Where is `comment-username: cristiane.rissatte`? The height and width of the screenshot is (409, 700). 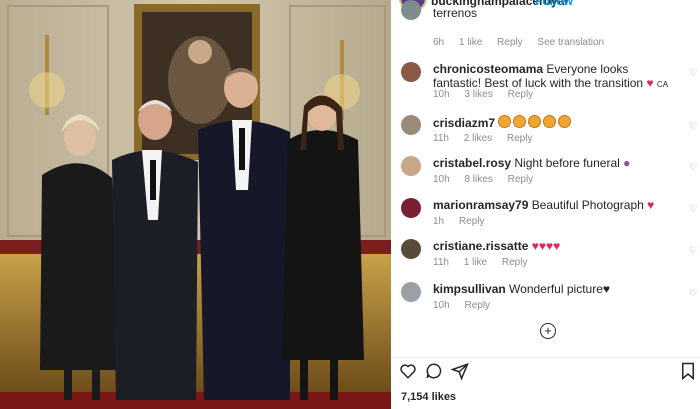
comment-username: cristiane.rissatte is located at coordinates (480, 246).